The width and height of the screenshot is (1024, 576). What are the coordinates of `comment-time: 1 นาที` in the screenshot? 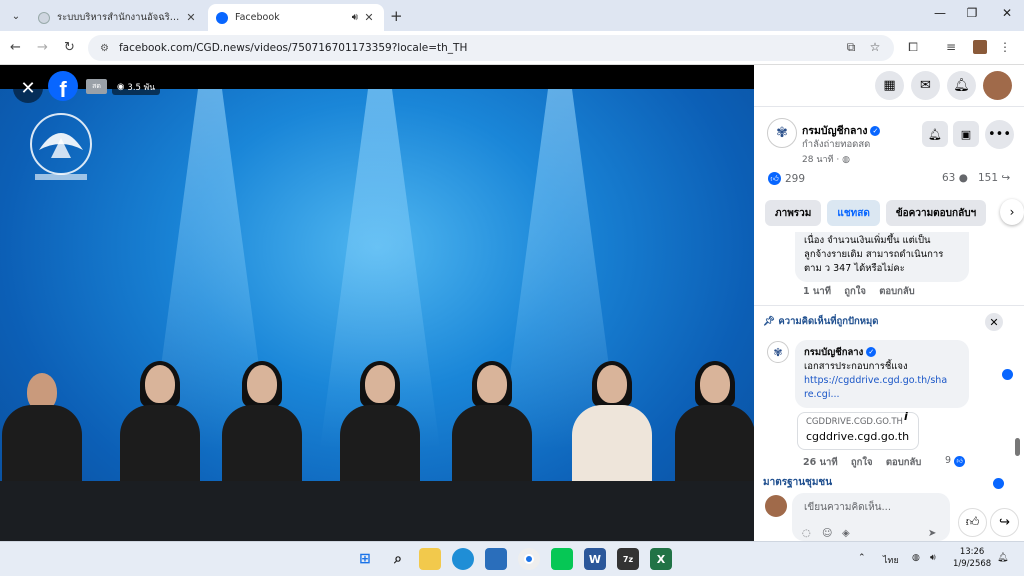 It's located at (817, 291).